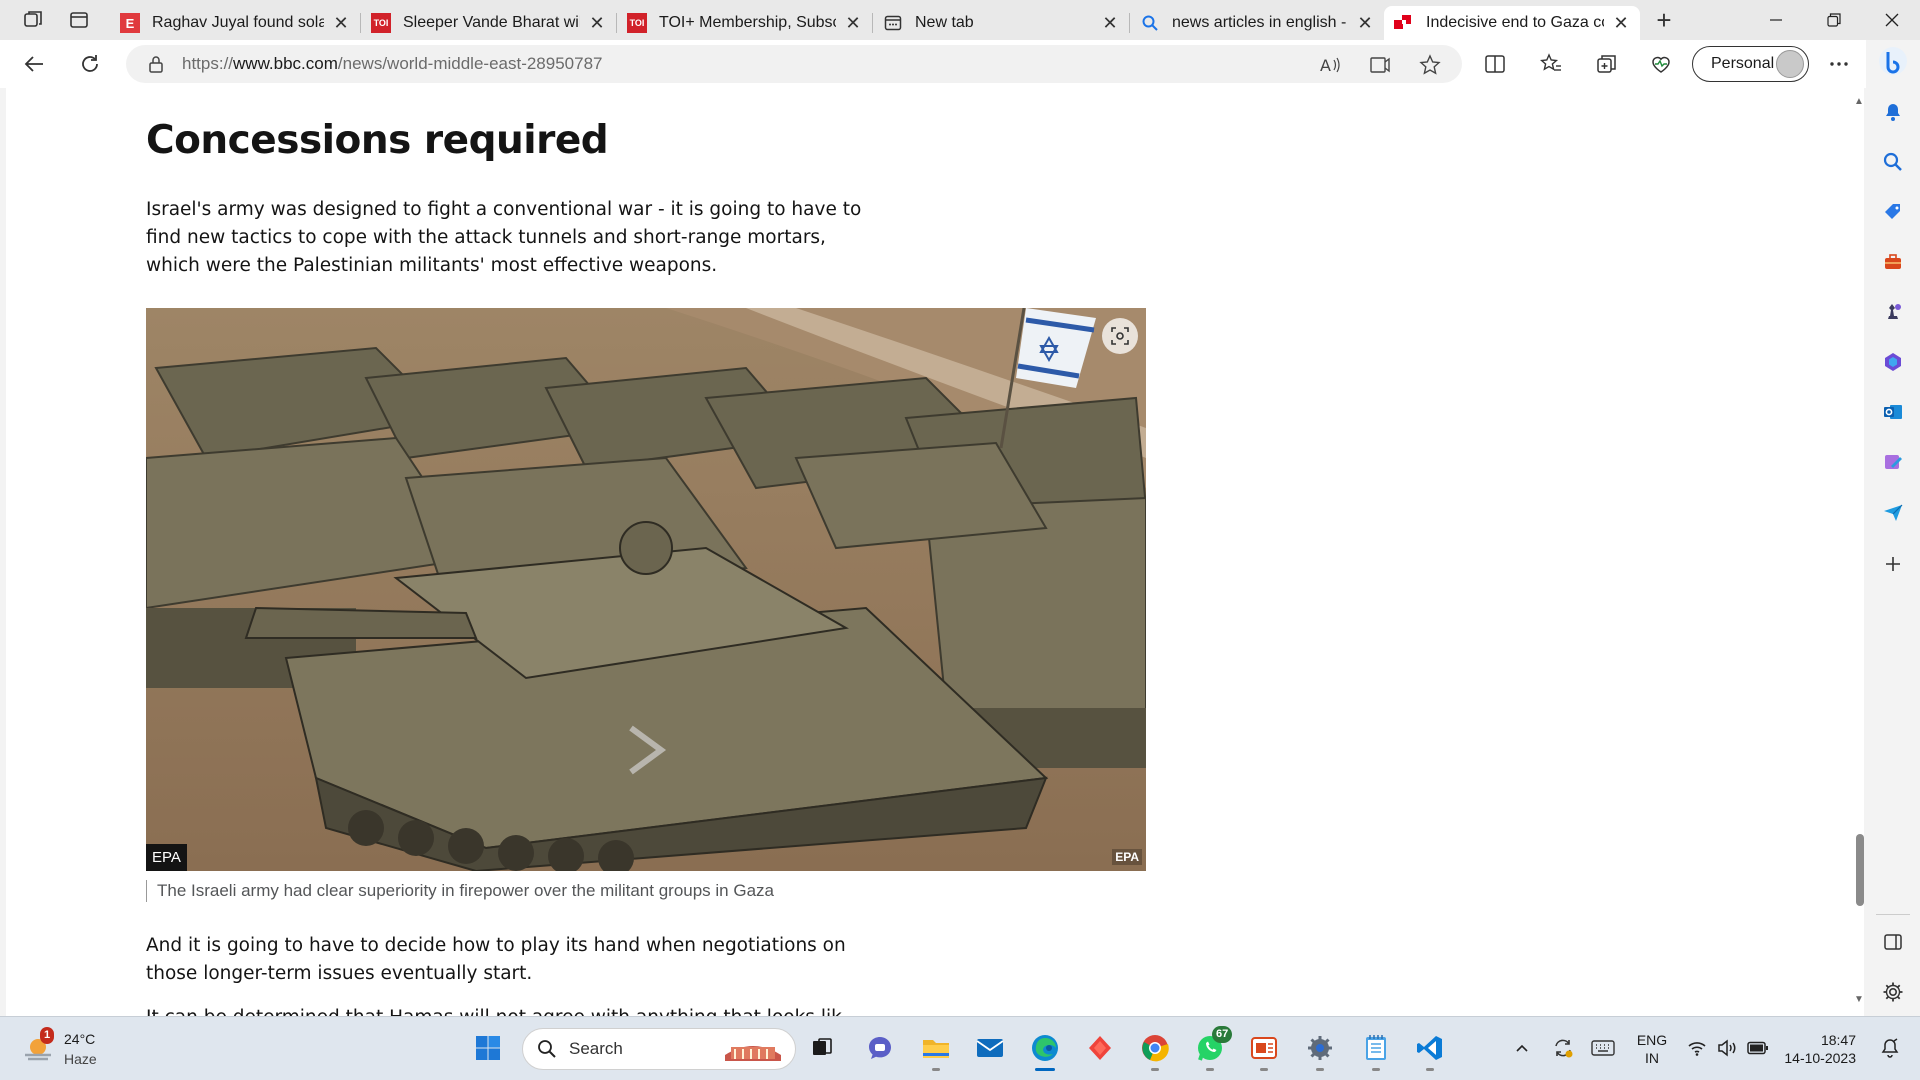 This screenshot has width=1920, height=1080. Describe the element at coordinates (1652, 1058) in the screenshot. I see `region-code: IN` at that location.